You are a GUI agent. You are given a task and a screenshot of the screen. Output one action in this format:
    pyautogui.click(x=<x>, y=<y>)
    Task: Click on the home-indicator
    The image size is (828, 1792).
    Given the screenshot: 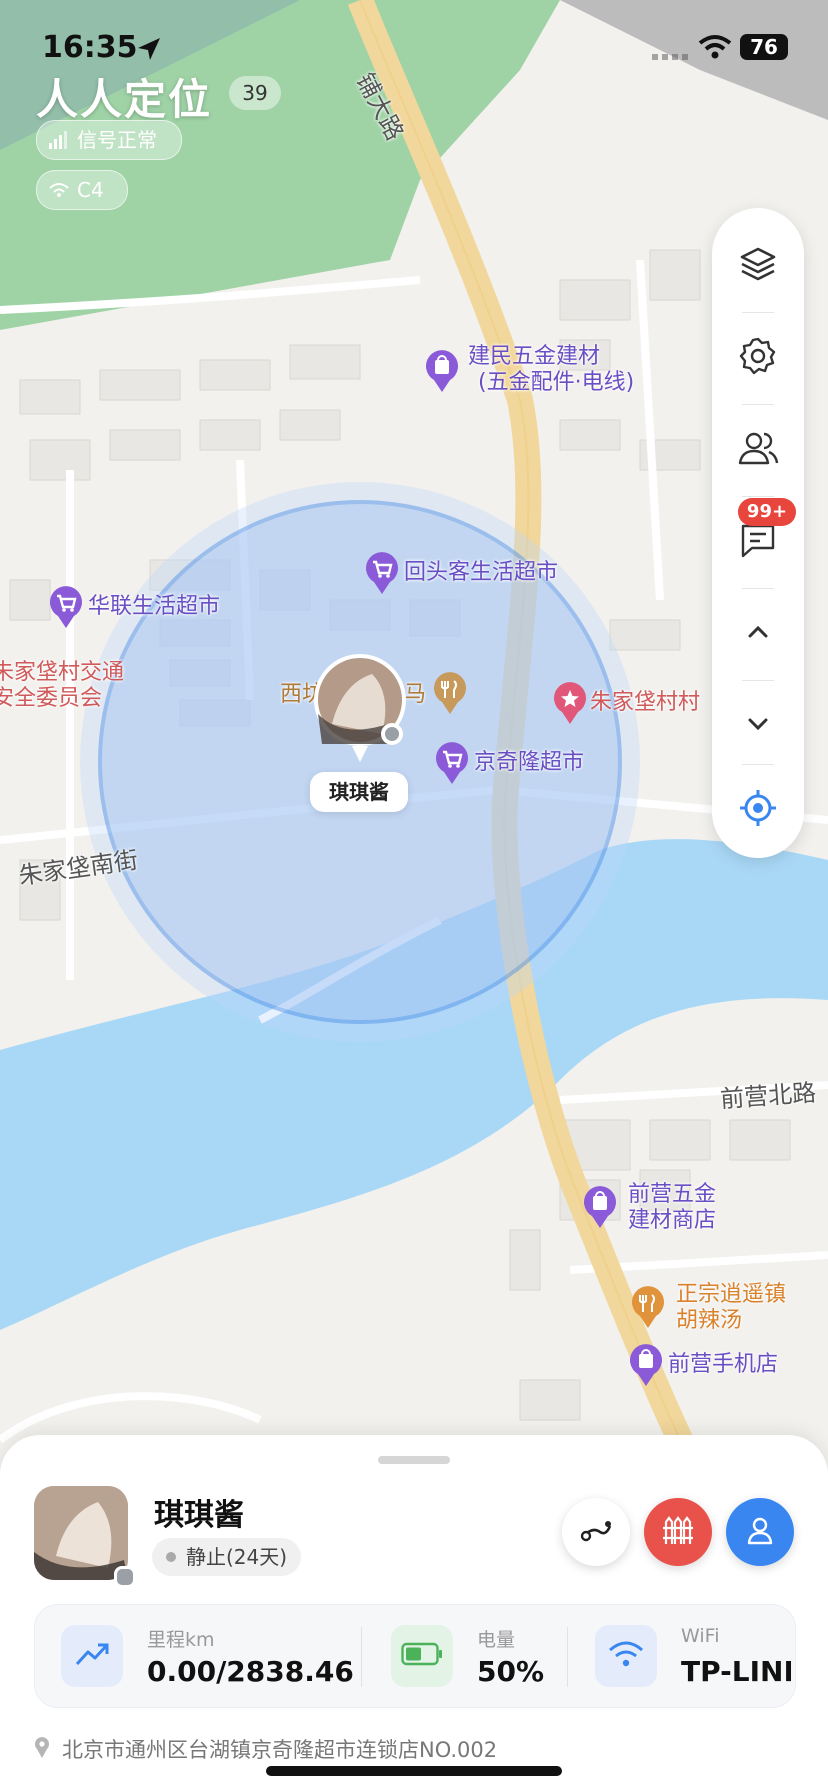 What is the action you would take?
    pyautogui.click(x=414, y=1771)
    